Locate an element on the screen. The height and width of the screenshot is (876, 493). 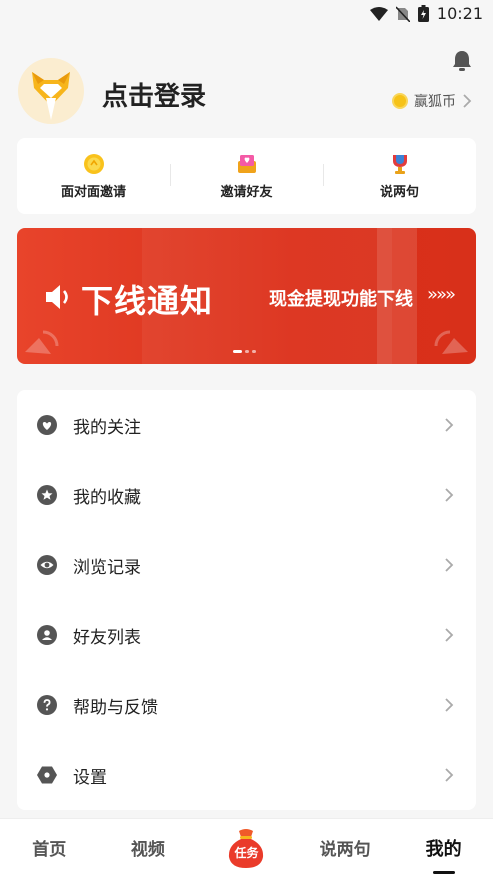
avatar is located at coordinates (51, 91).